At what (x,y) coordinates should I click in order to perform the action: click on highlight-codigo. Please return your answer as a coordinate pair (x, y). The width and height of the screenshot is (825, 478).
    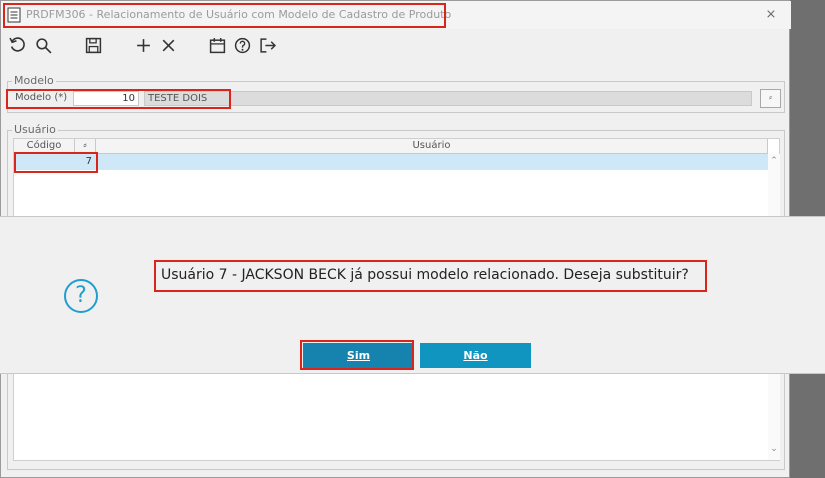
    Looking at the image, I should click on (56, 162).